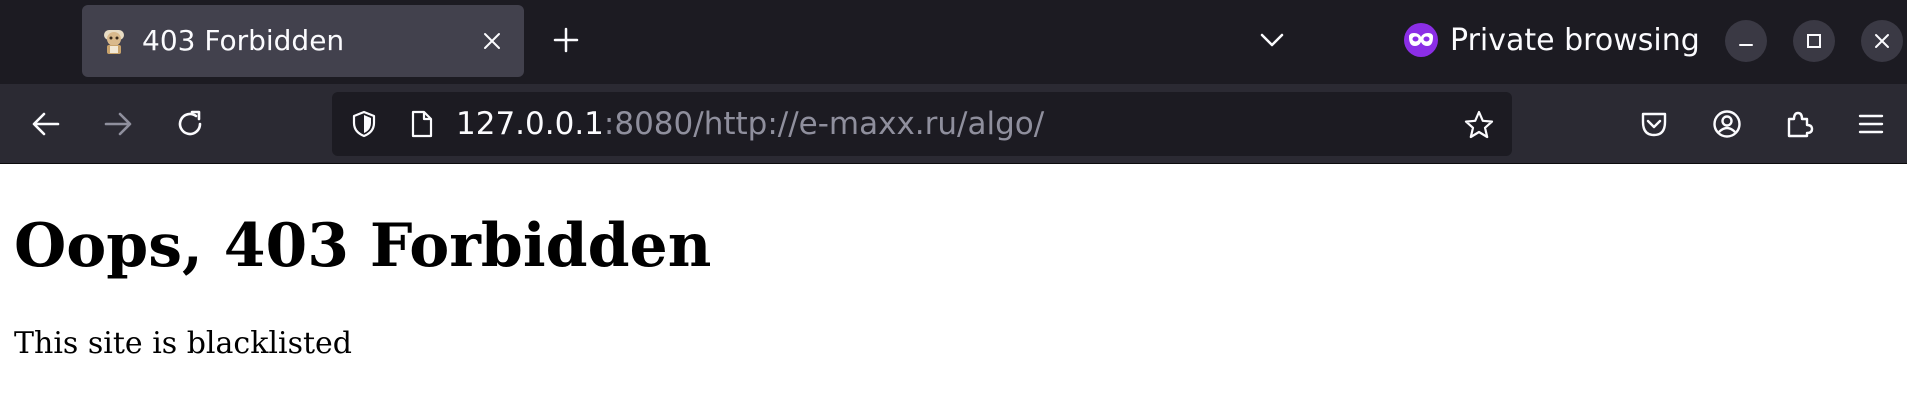 The image size is (1907, 415). I want to click on private-mask-icon, so click(1421, 40).